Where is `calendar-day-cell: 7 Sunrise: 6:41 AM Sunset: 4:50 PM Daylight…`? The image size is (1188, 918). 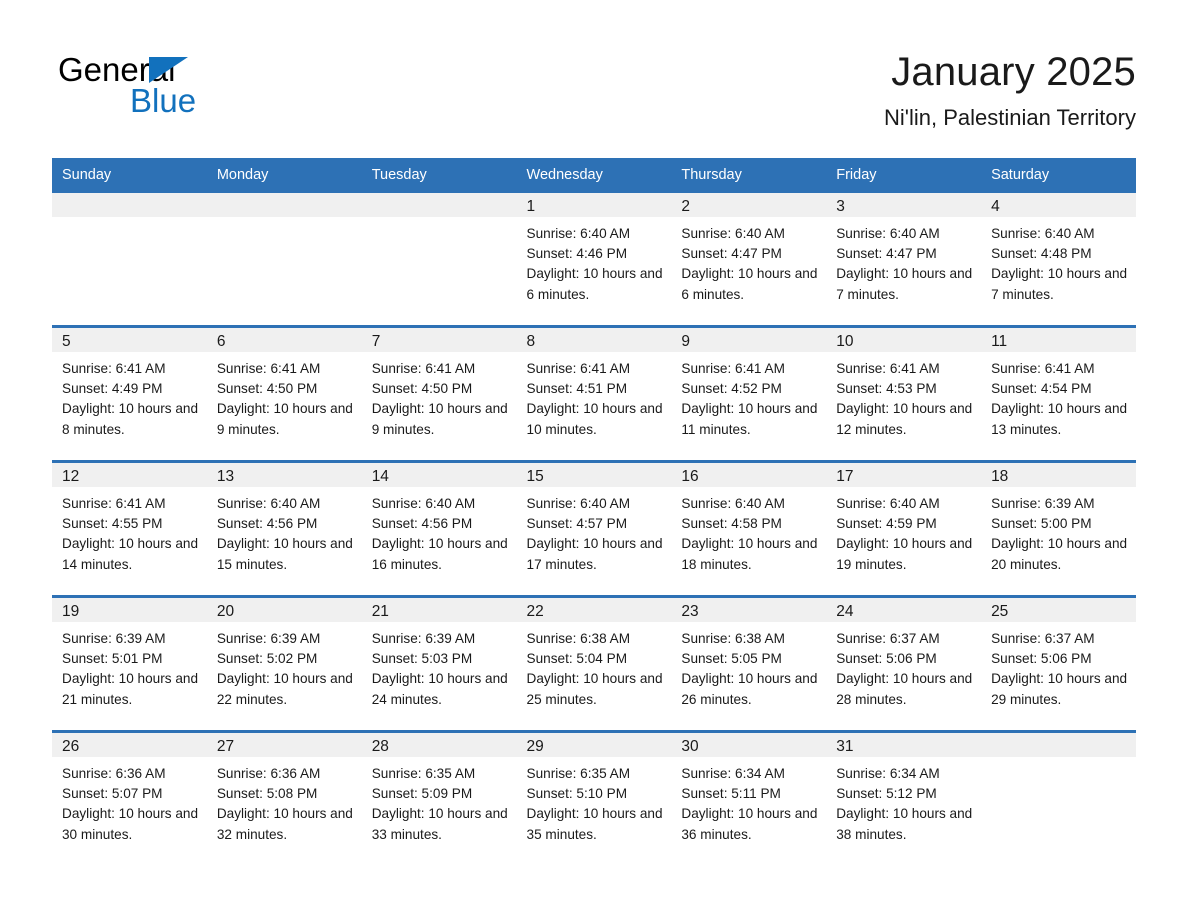
calendar-day-cell: 7 Sunrise: 6:41 AM Sunset: 4:50 PM Daylight… is located at coordinates (439, 393).